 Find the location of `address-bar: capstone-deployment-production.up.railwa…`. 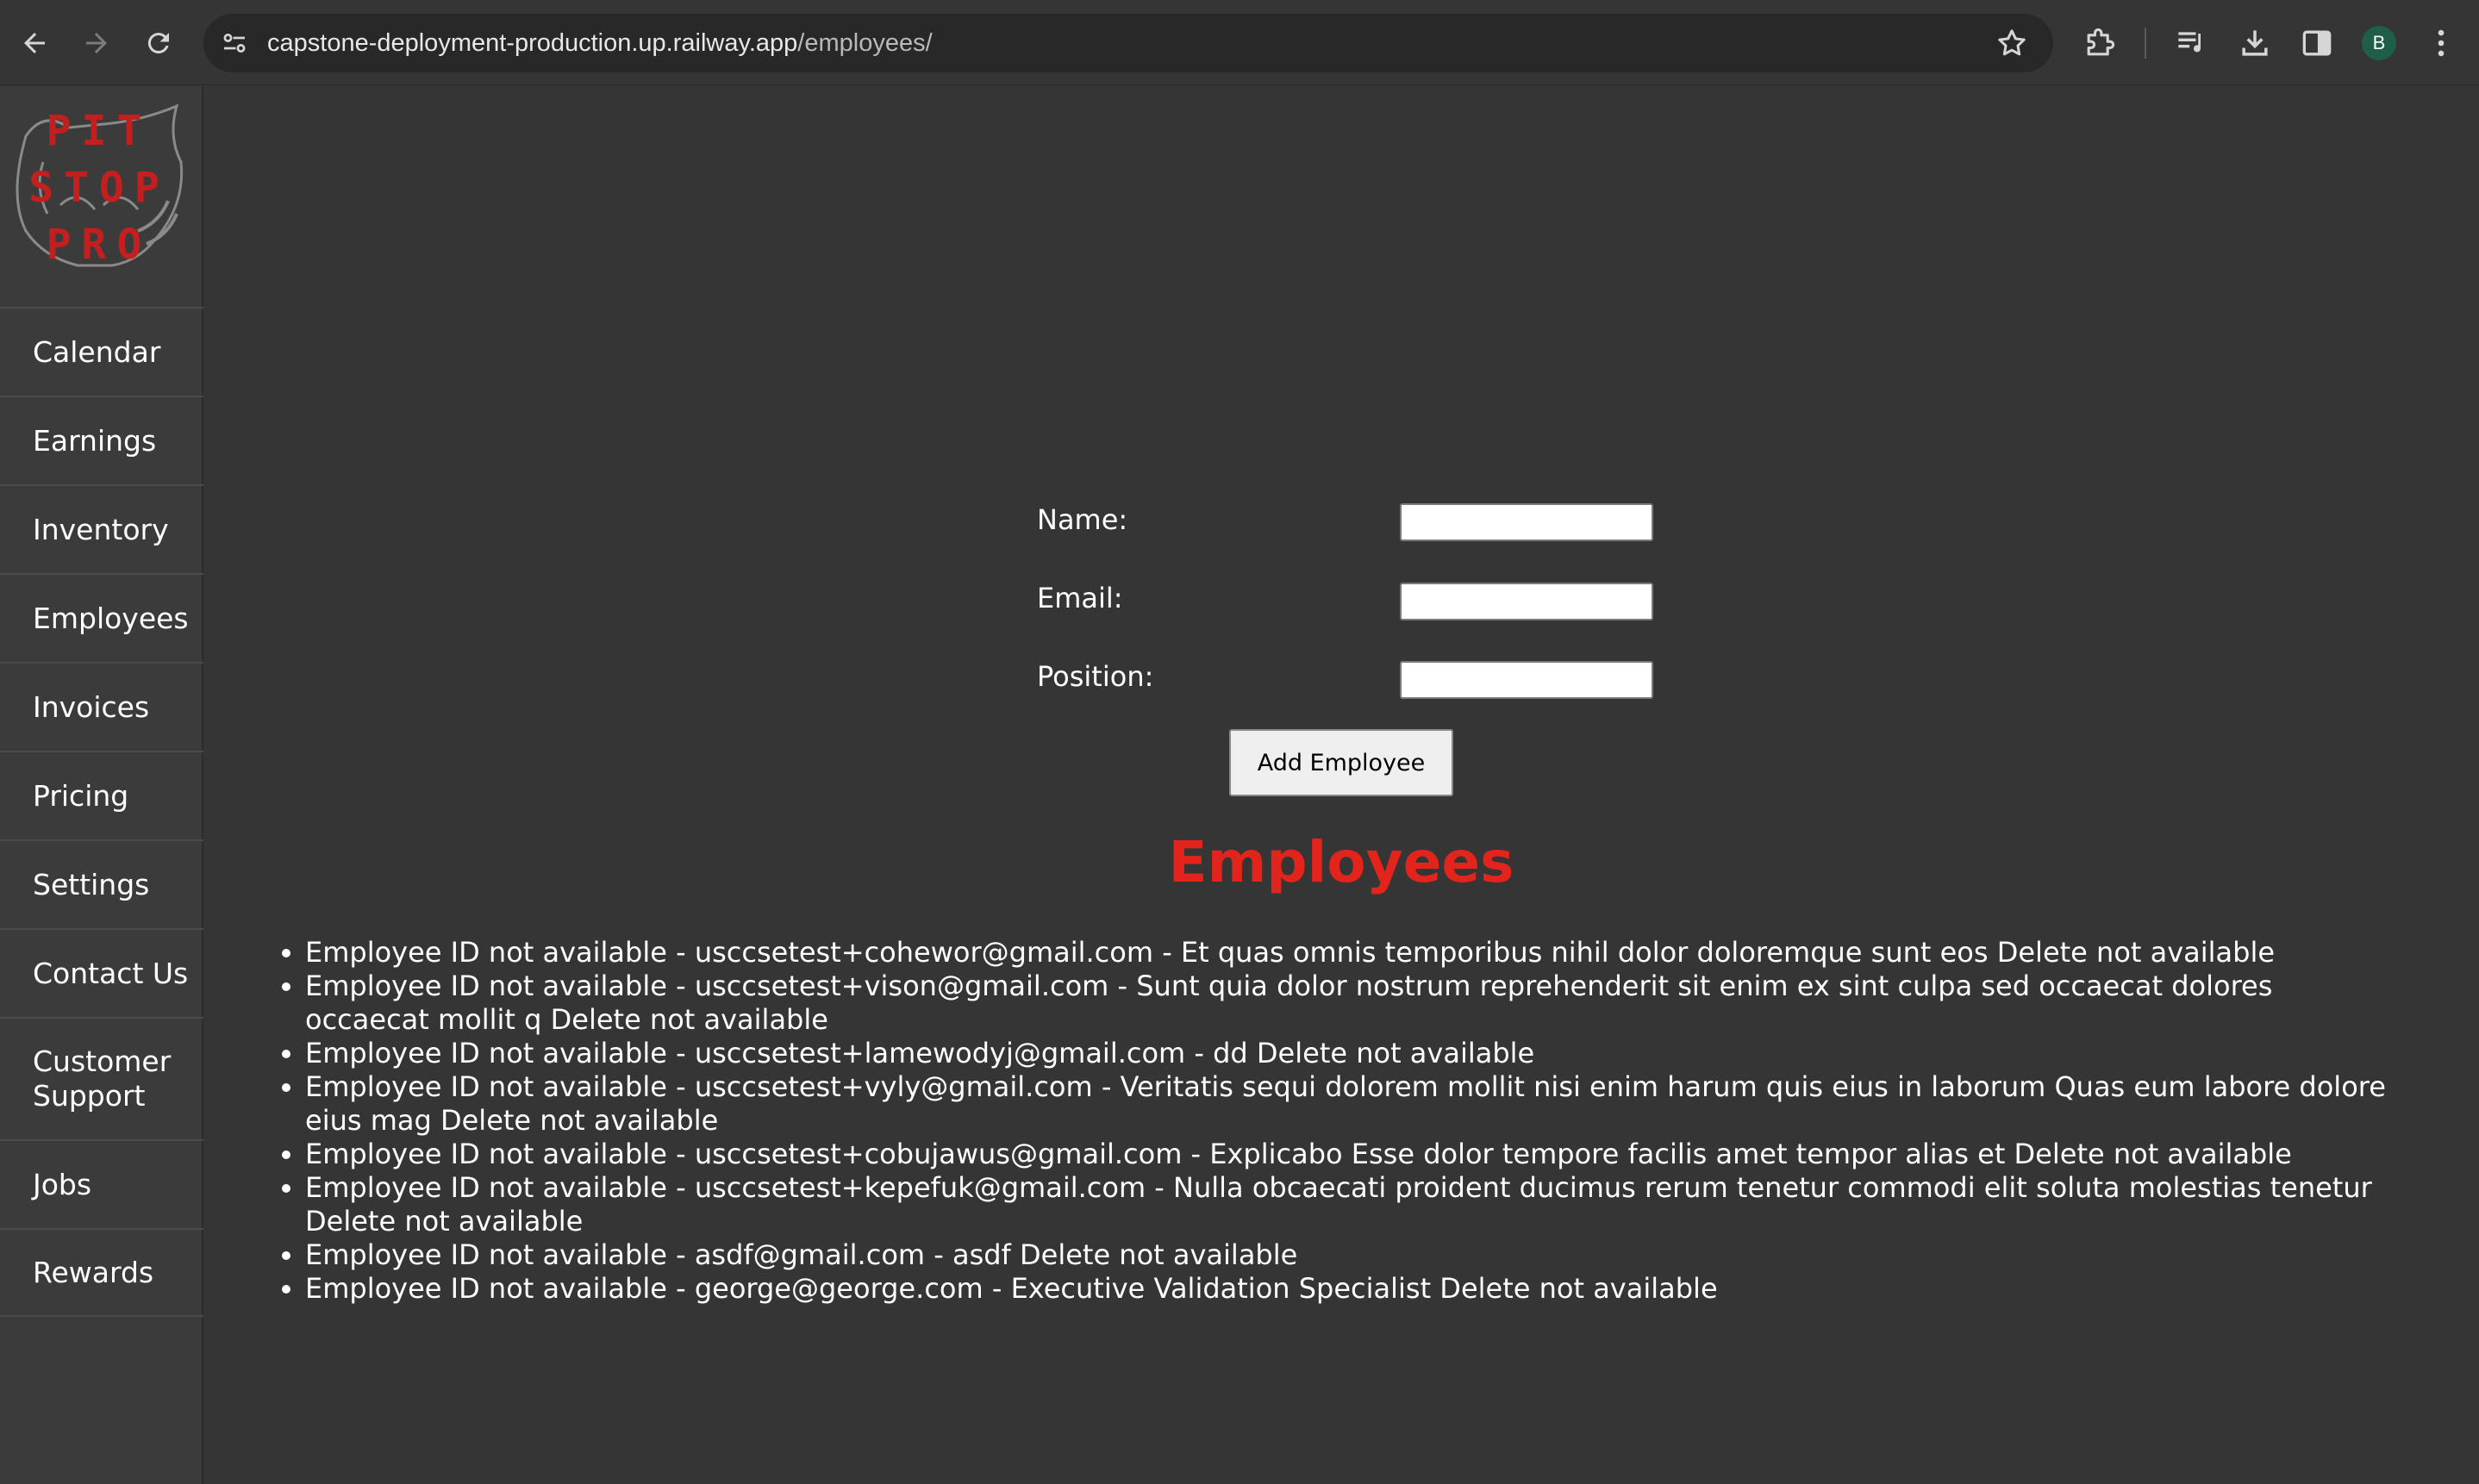

address-bar: capstone-deployment-production.up.railwa… is located at coordinates (1128, 43).